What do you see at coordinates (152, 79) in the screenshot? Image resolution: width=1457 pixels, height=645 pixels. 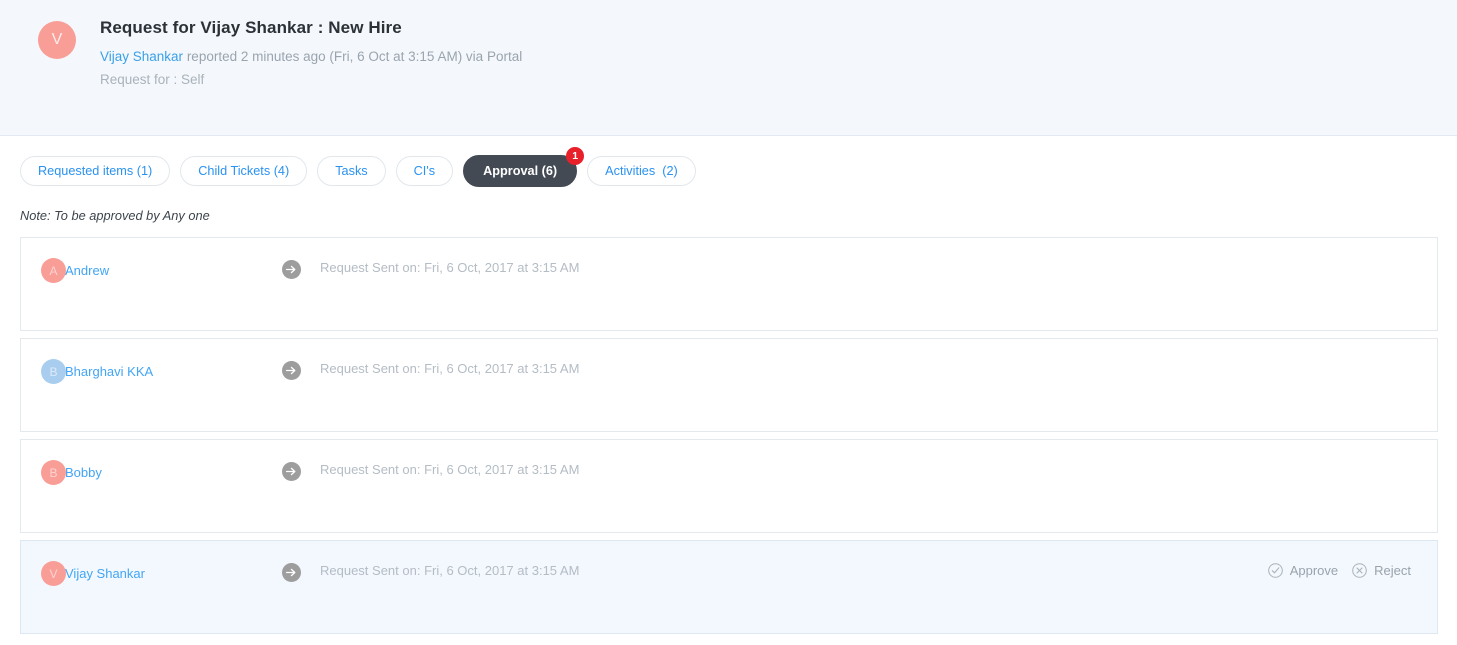 I see `request-for-line: Request for : Self` at bounding box center [152, 79].